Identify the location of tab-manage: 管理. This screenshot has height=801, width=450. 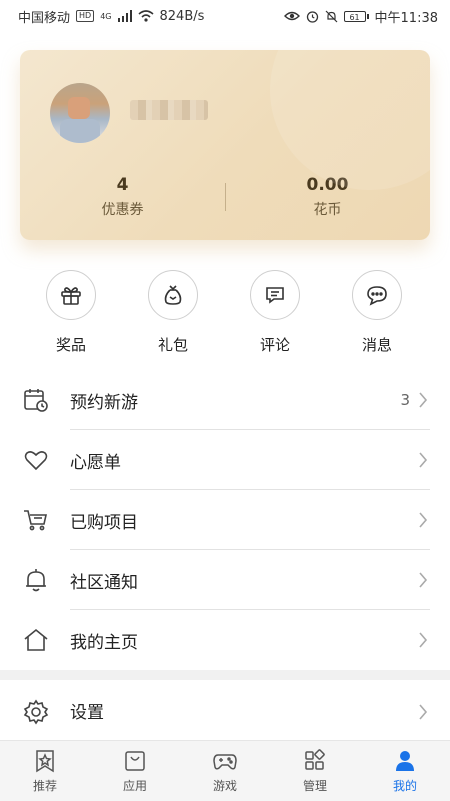
(315, 771).